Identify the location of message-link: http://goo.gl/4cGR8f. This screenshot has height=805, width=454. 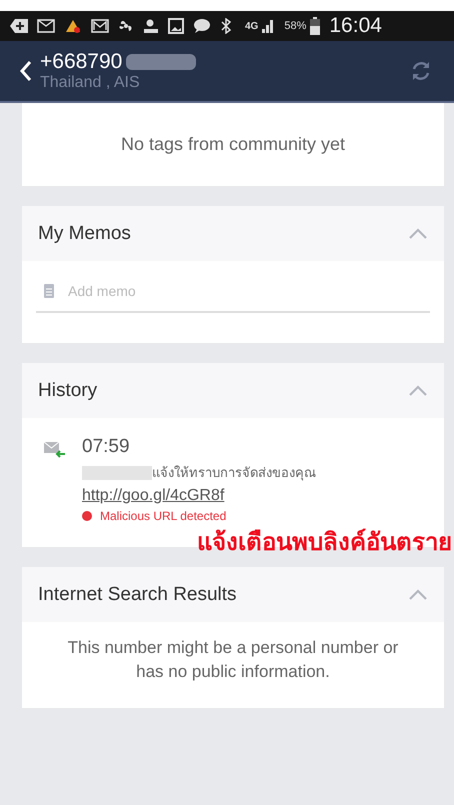
(199, 496).